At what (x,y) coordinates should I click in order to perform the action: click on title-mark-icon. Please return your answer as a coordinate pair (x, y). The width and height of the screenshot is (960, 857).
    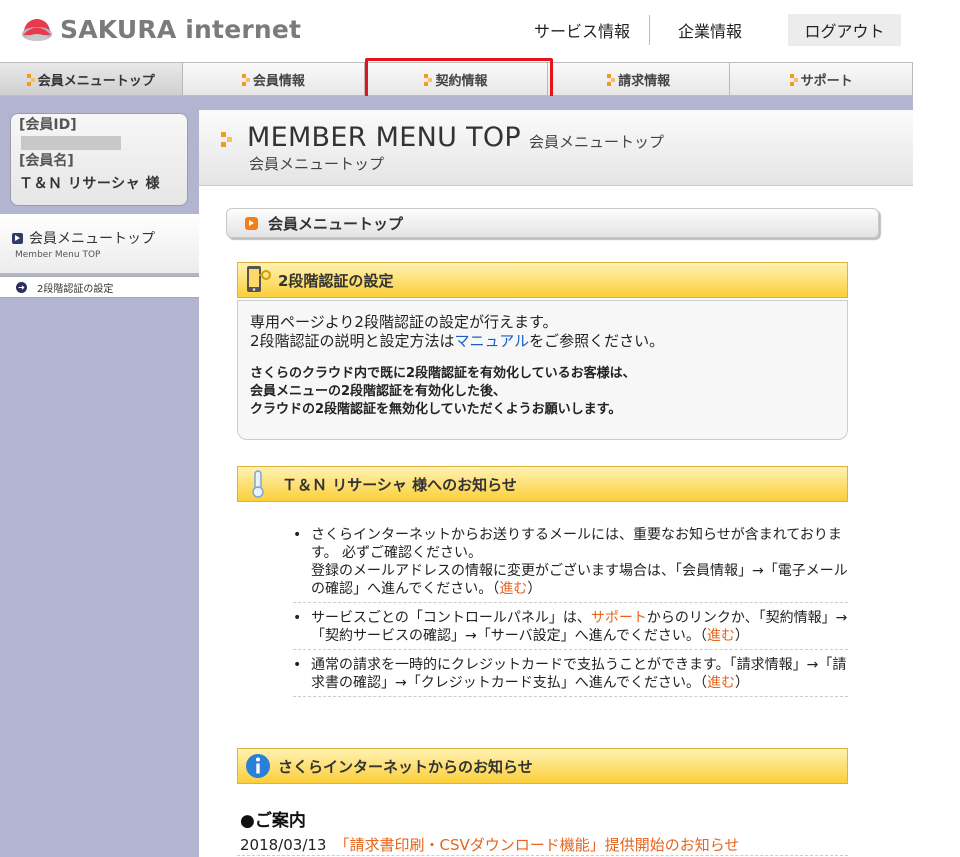
    Looking at the image, I should click on (228, 140).